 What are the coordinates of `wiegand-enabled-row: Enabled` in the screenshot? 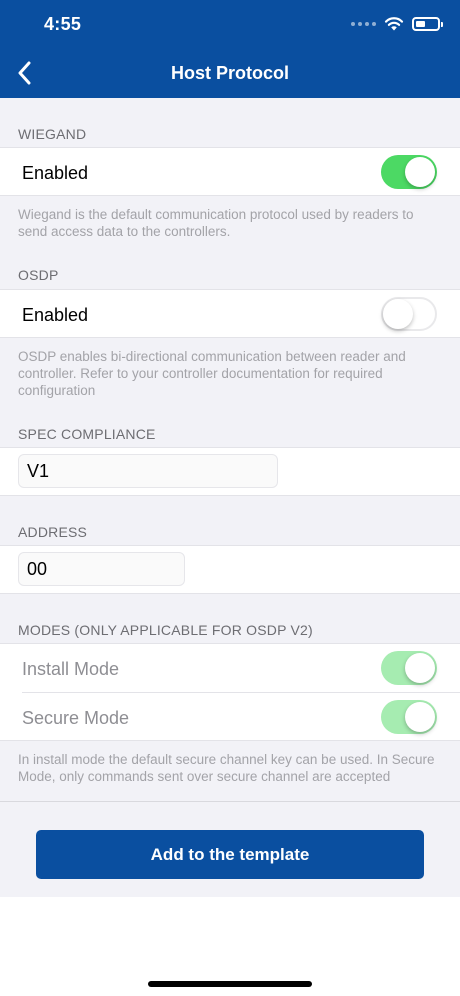 It's located at (230, 171).